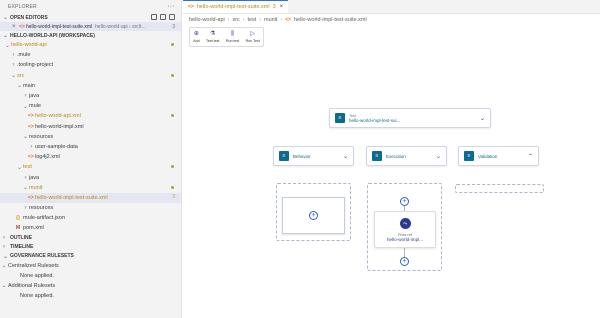  Describe the element at coordinates (330, 20) in the screenshot. I see `breadcrumb-item: hello-world-impl-test-suite.xml` at that location.